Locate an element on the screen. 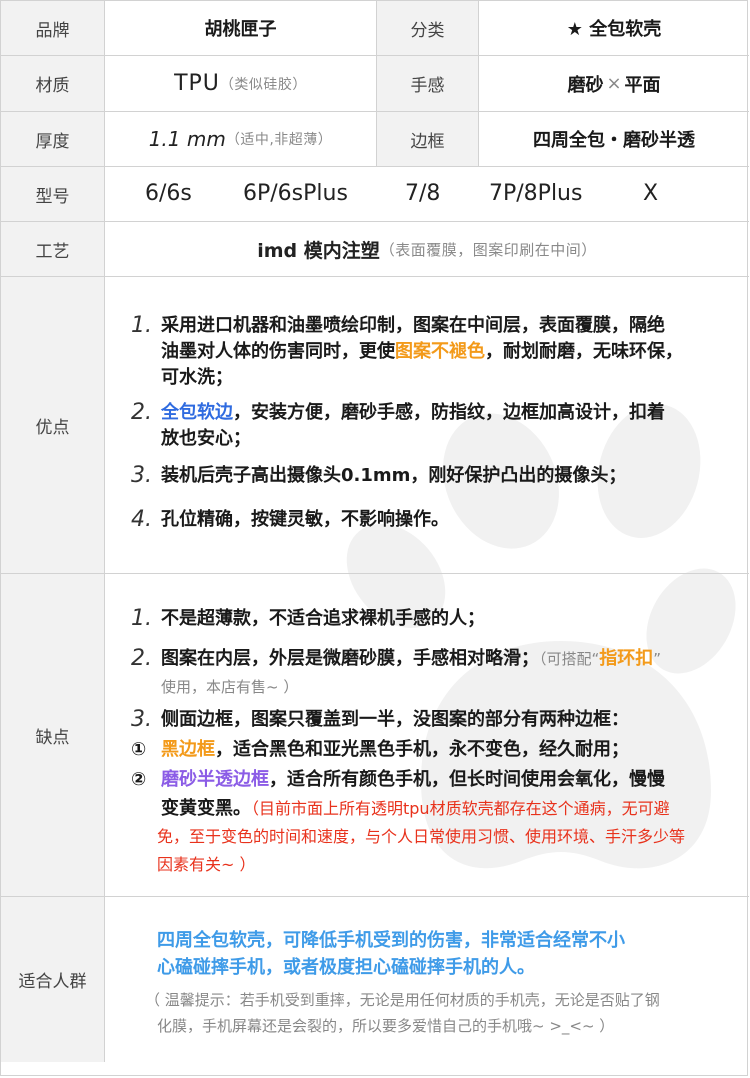 This screenshot has height=1078, width=750. pros-item-1-line-2: 油墨对人体的伤害同时，更使图案不褪色，耐划耐磨，无味环保， is located at coordinates (422, 351).